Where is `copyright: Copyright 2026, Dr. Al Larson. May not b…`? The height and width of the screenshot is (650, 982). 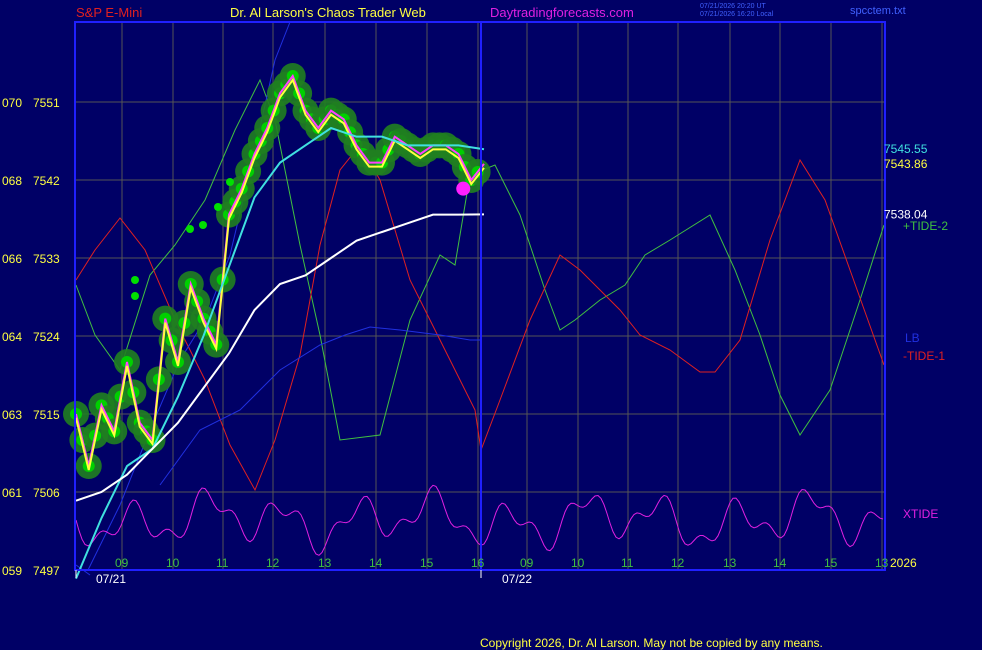 copyright: Copyright 2026, Dr. Al Larson. May not b… is located at coordinates (651, 643).